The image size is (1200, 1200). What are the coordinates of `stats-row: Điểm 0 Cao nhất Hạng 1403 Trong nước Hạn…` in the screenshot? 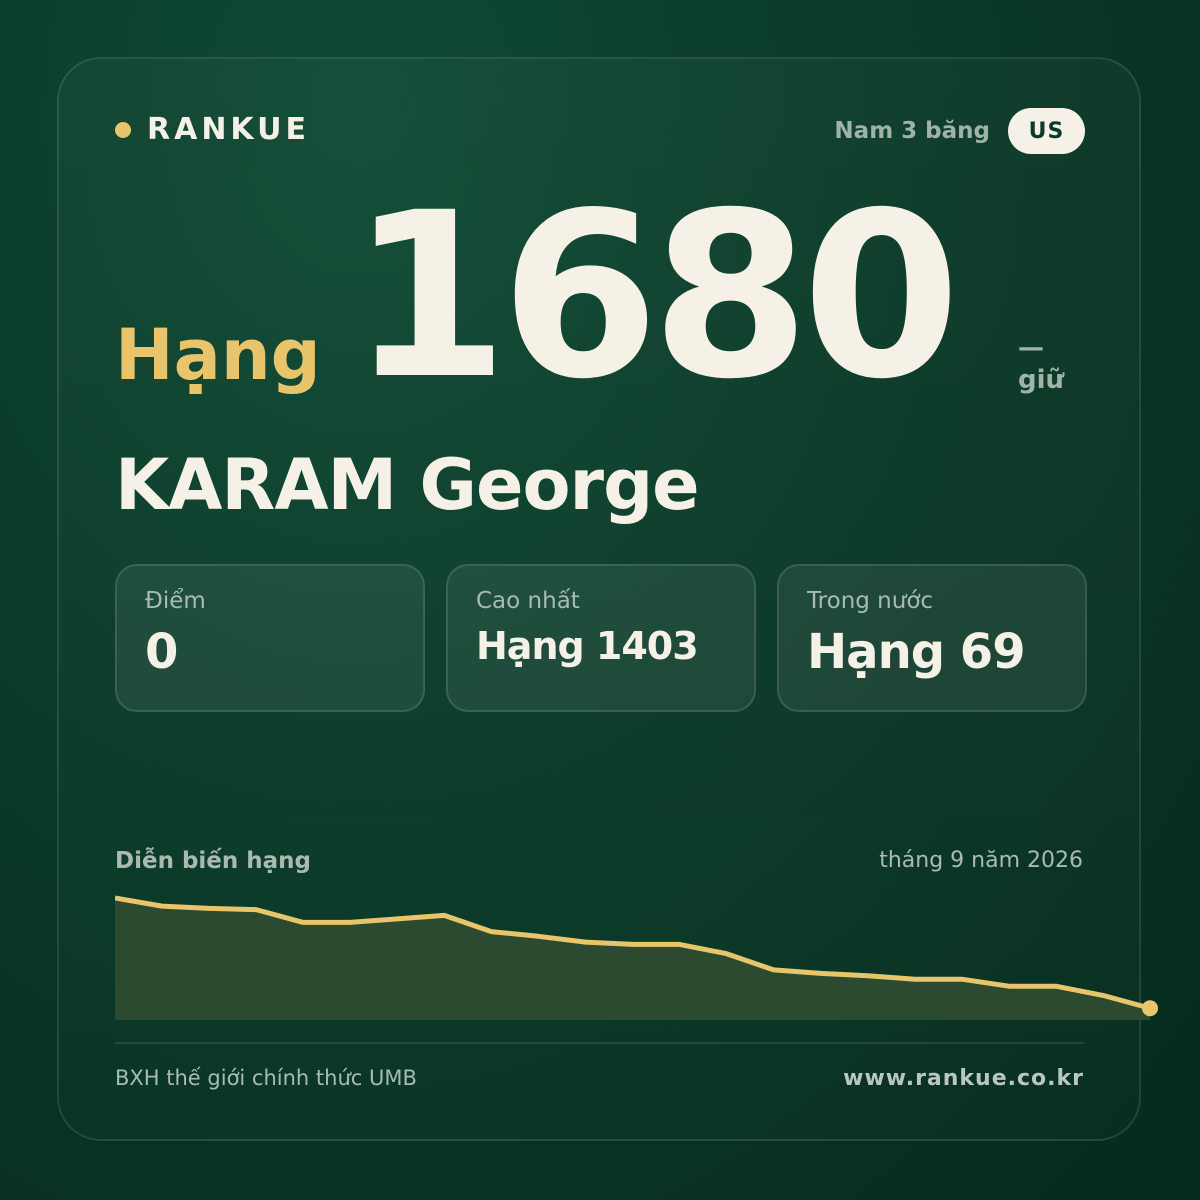 It's located at (601, 638).